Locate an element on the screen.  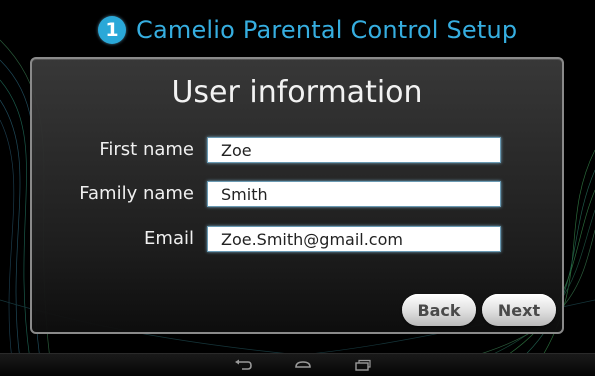
first-name-row: First name is located at coordinates (299, 152).